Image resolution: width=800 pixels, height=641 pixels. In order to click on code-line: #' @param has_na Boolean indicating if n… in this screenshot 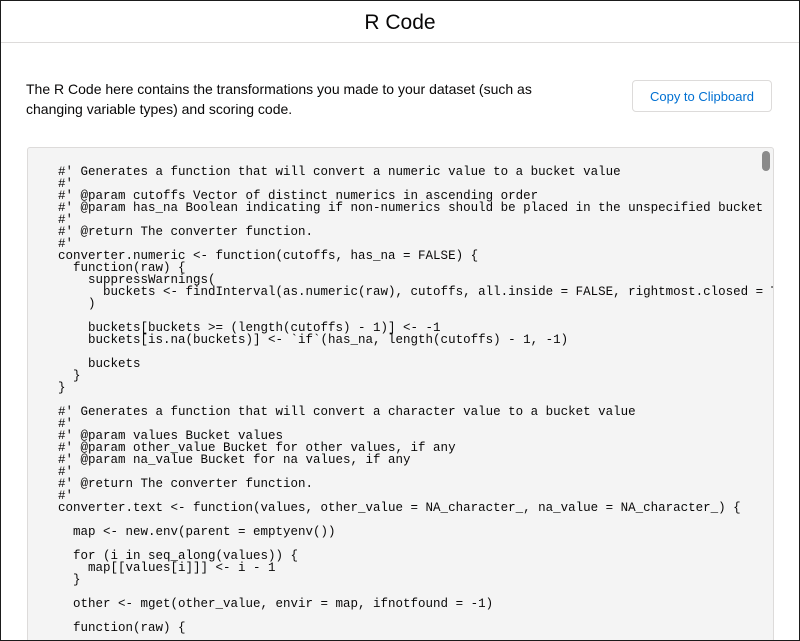, I will do `click(411, 208)`.